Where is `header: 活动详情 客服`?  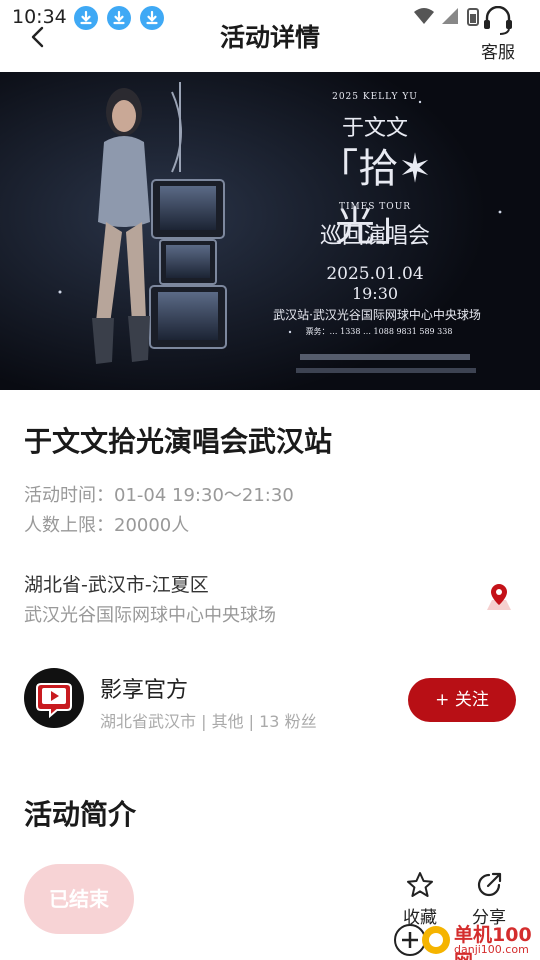 header: 活动详情 客服 is located at coordinates (270, 36).